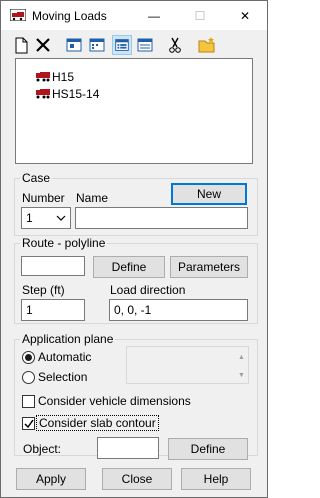 The height and width of the screenshot is (498, 320). Describe the element at coordinates (69, 16) in the screenshot. I see `window-title: Moving Loads` at that location.